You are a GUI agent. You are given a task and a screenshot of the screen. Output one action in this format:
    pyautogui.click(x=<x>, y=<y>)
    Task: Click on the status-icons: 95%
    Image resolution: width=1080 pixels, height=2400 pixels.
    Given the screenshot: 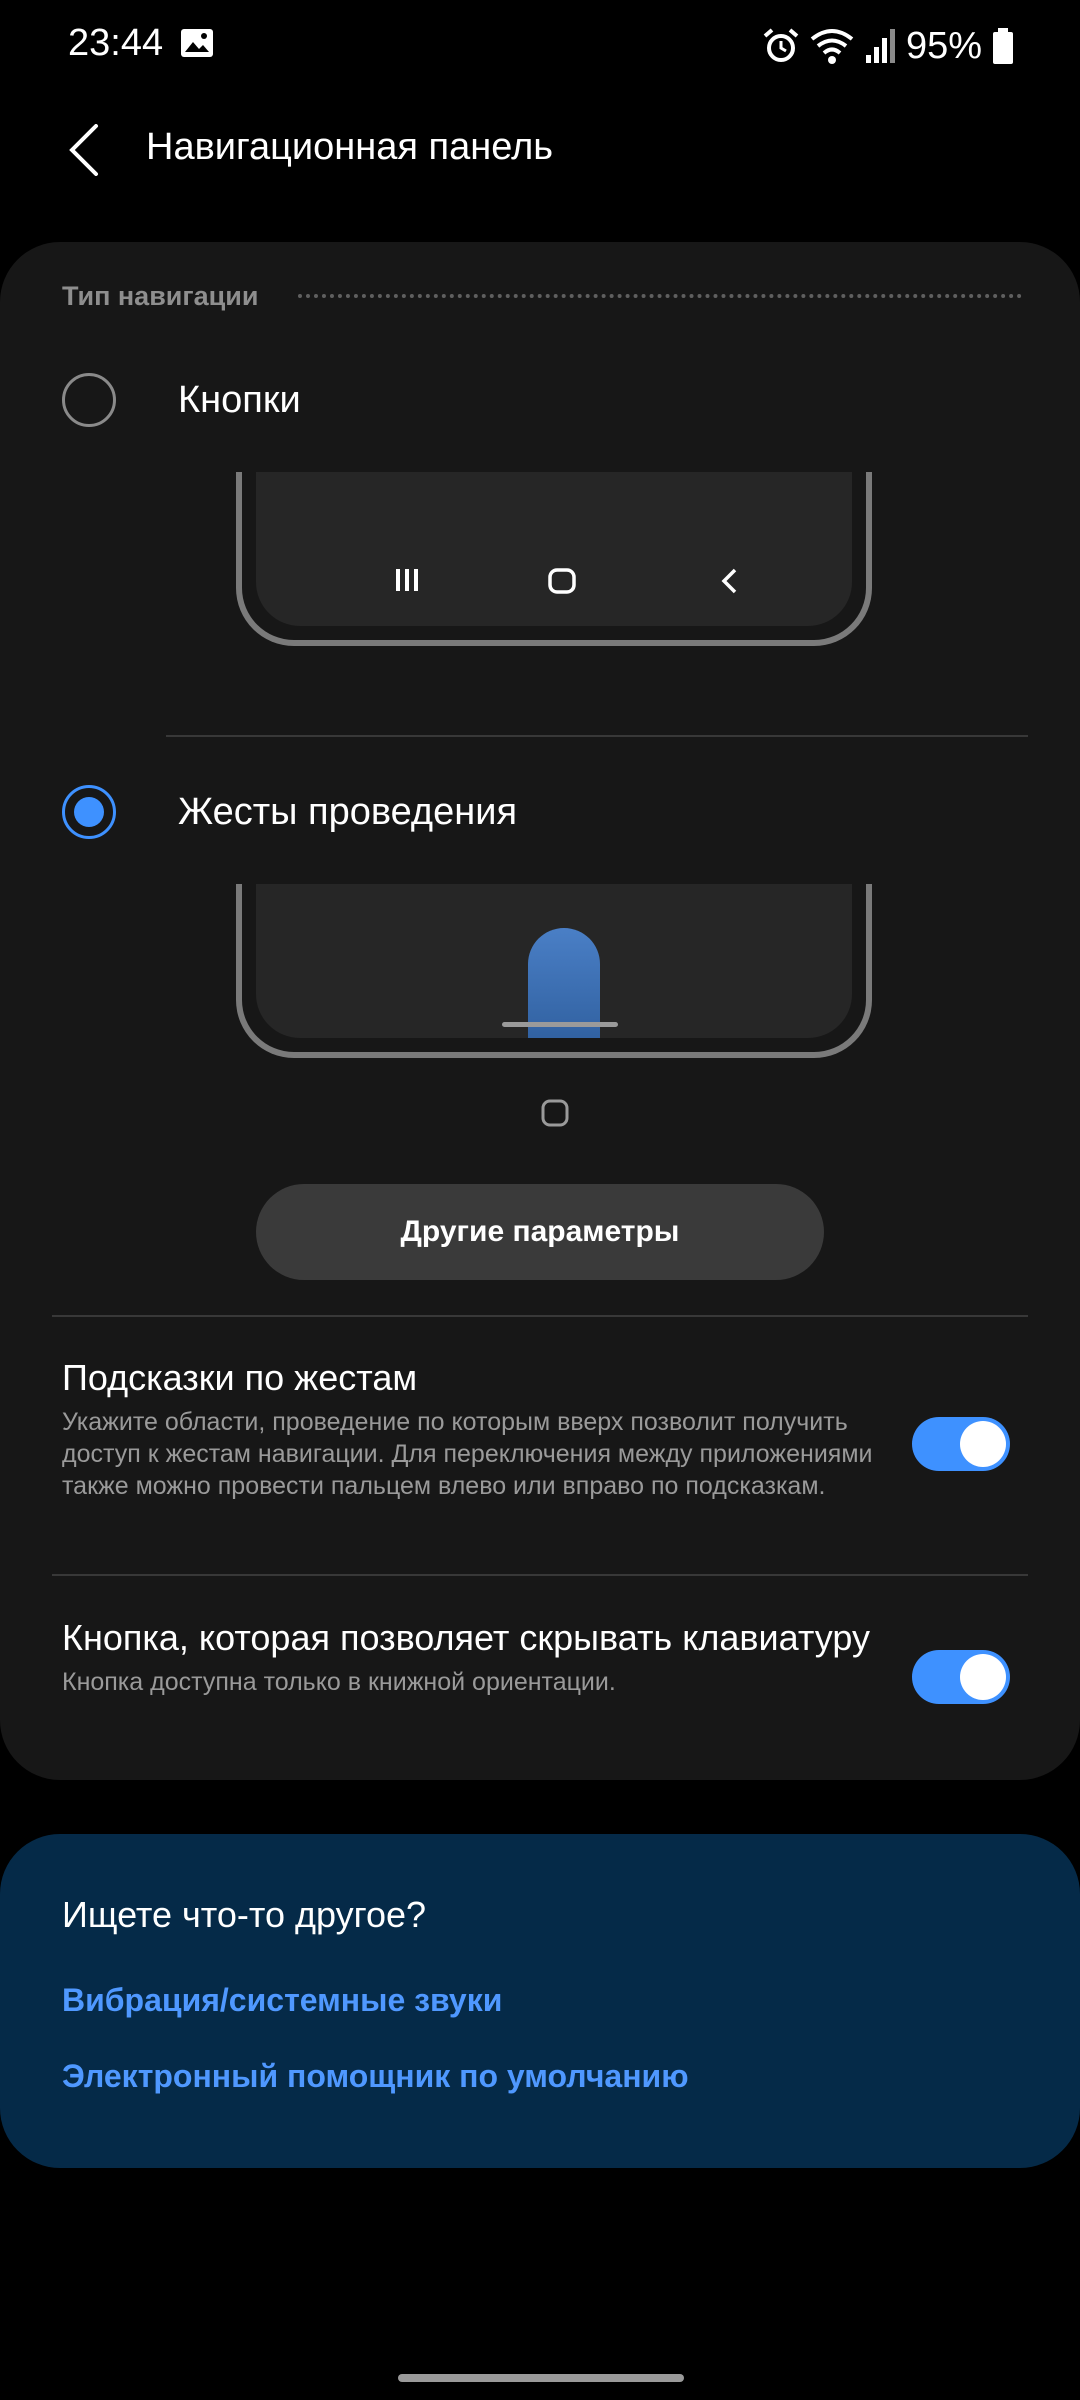 What is the action you would take?
    pyautogui.click(x=888, y=46)
    